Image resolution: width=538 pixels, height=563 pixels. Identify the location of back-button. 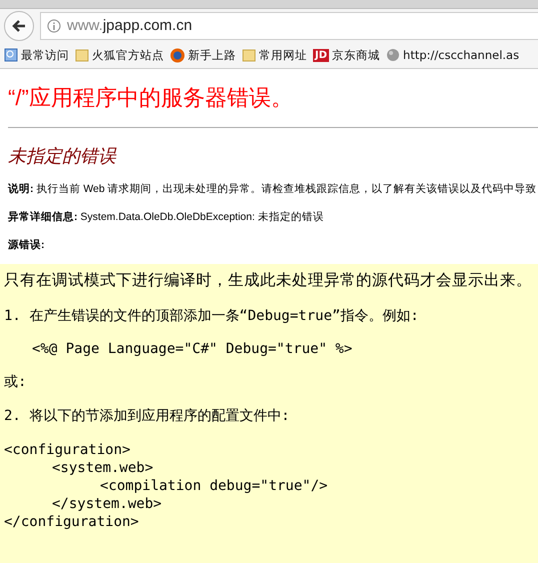
(19, 25).